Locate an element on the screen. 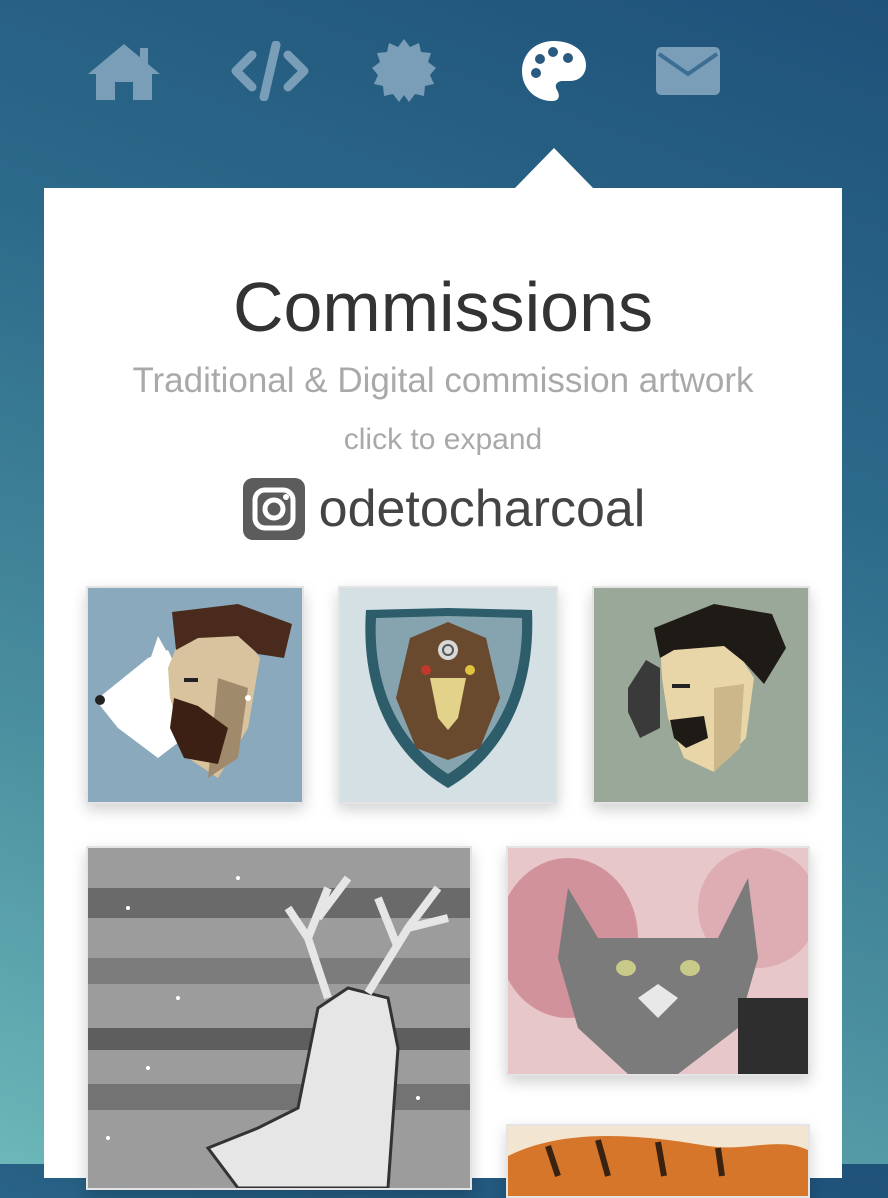  nav-contact is located at coordinates (688, 71).